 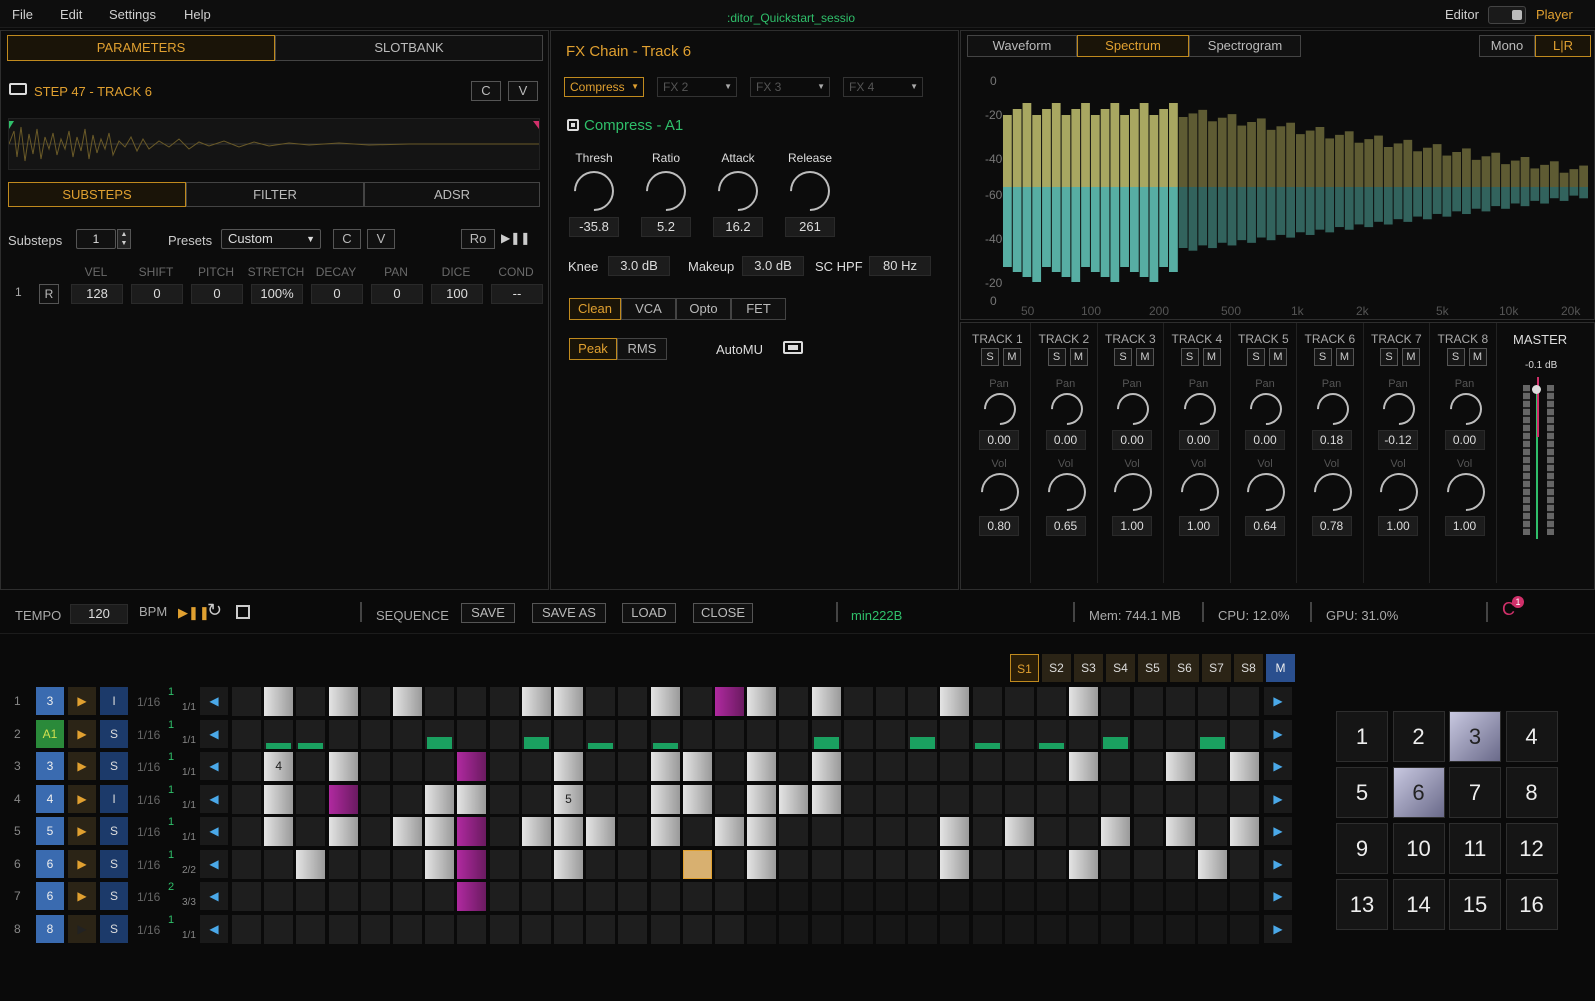 What do you see at coordinates (1132, 440) in the screenshot?
I see `pan-value: 0.00` at bounding box center [1132, 440].